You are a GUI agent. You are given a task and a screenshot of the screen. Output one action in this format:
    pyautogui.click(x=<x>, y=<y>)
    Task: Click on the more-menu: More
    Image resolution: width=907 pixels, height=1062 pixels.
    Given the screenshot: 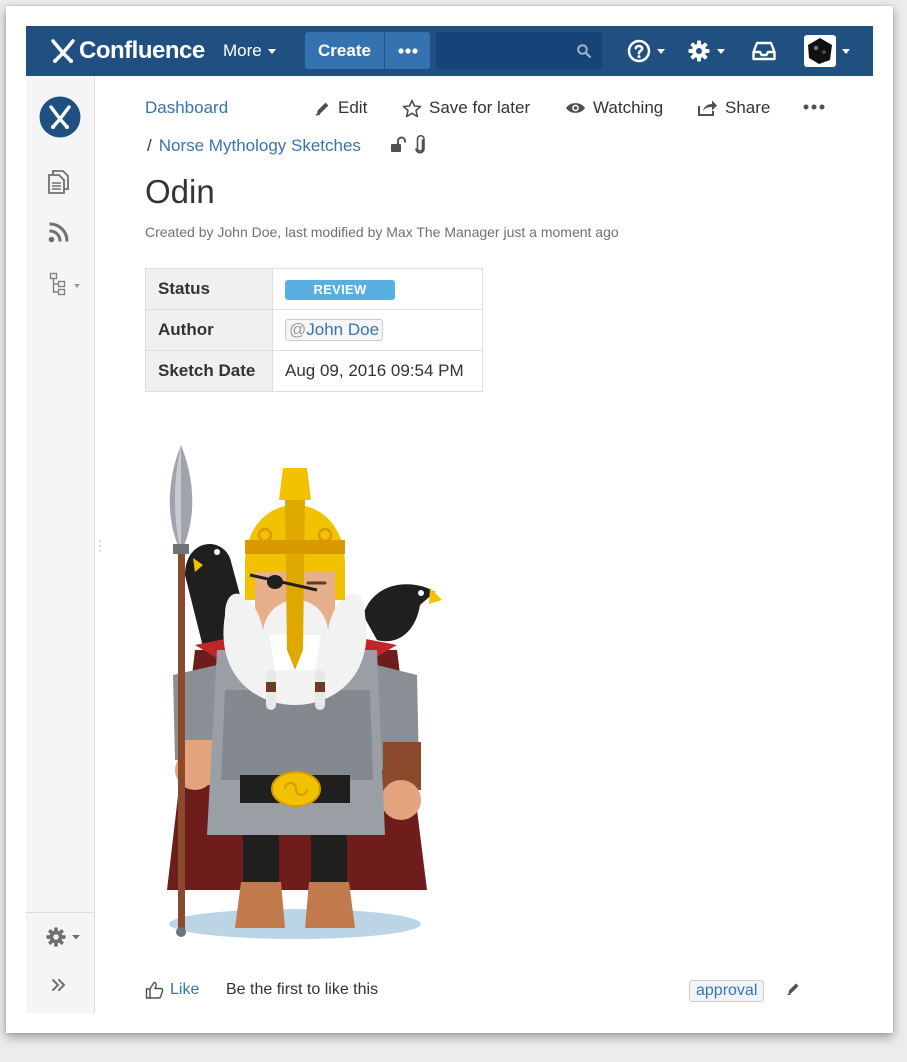 What is the action you would take?
    pyautogui.click(x=249, y=51)
    